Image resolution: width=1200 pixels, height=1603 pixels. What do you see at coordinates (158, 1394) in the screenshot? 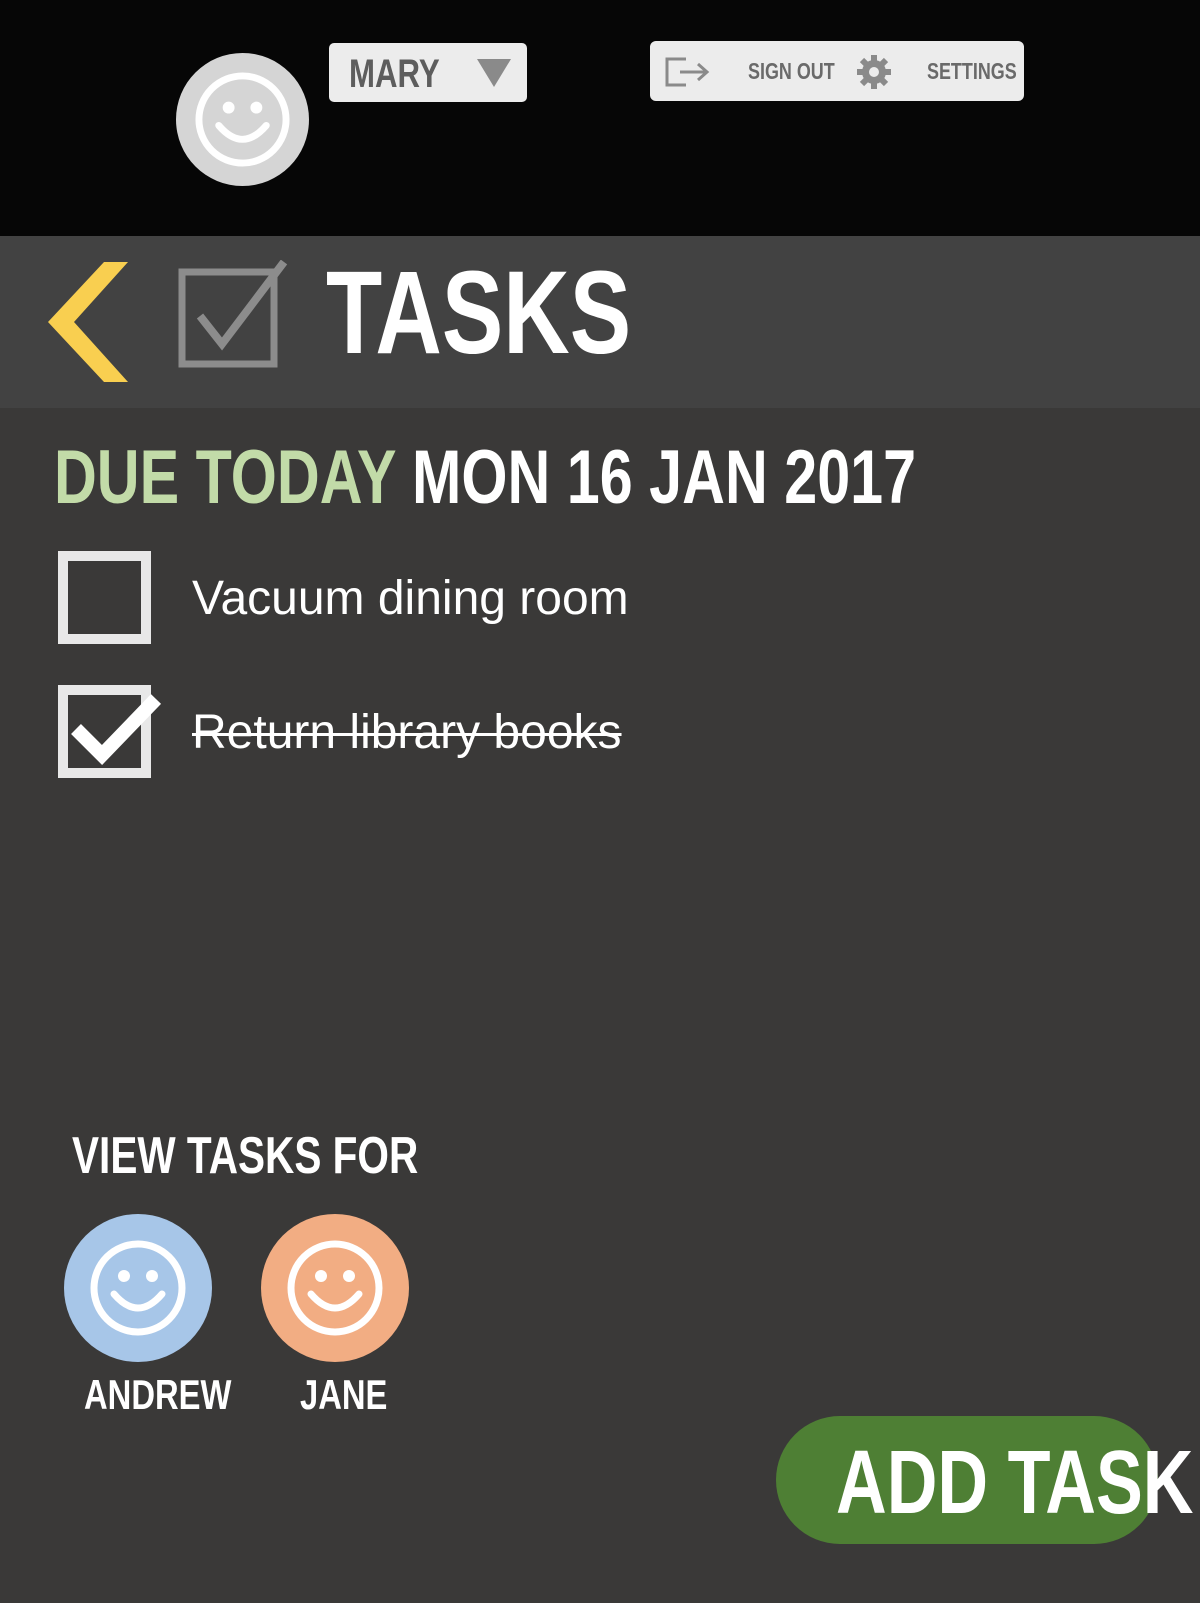
I see `person-name: ANDREW` at bounding box center [158, 1394].